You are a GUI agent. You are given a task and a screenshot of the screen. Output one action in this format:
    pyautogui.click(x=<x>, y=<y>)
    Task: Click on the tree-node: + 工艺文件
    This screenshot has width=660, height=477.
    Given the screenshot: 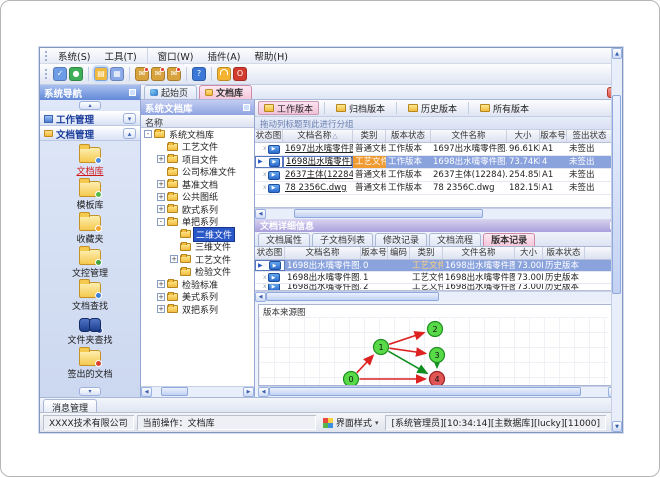 What is the action you would take?
    pyautogui.click(x=197, y=259)
    